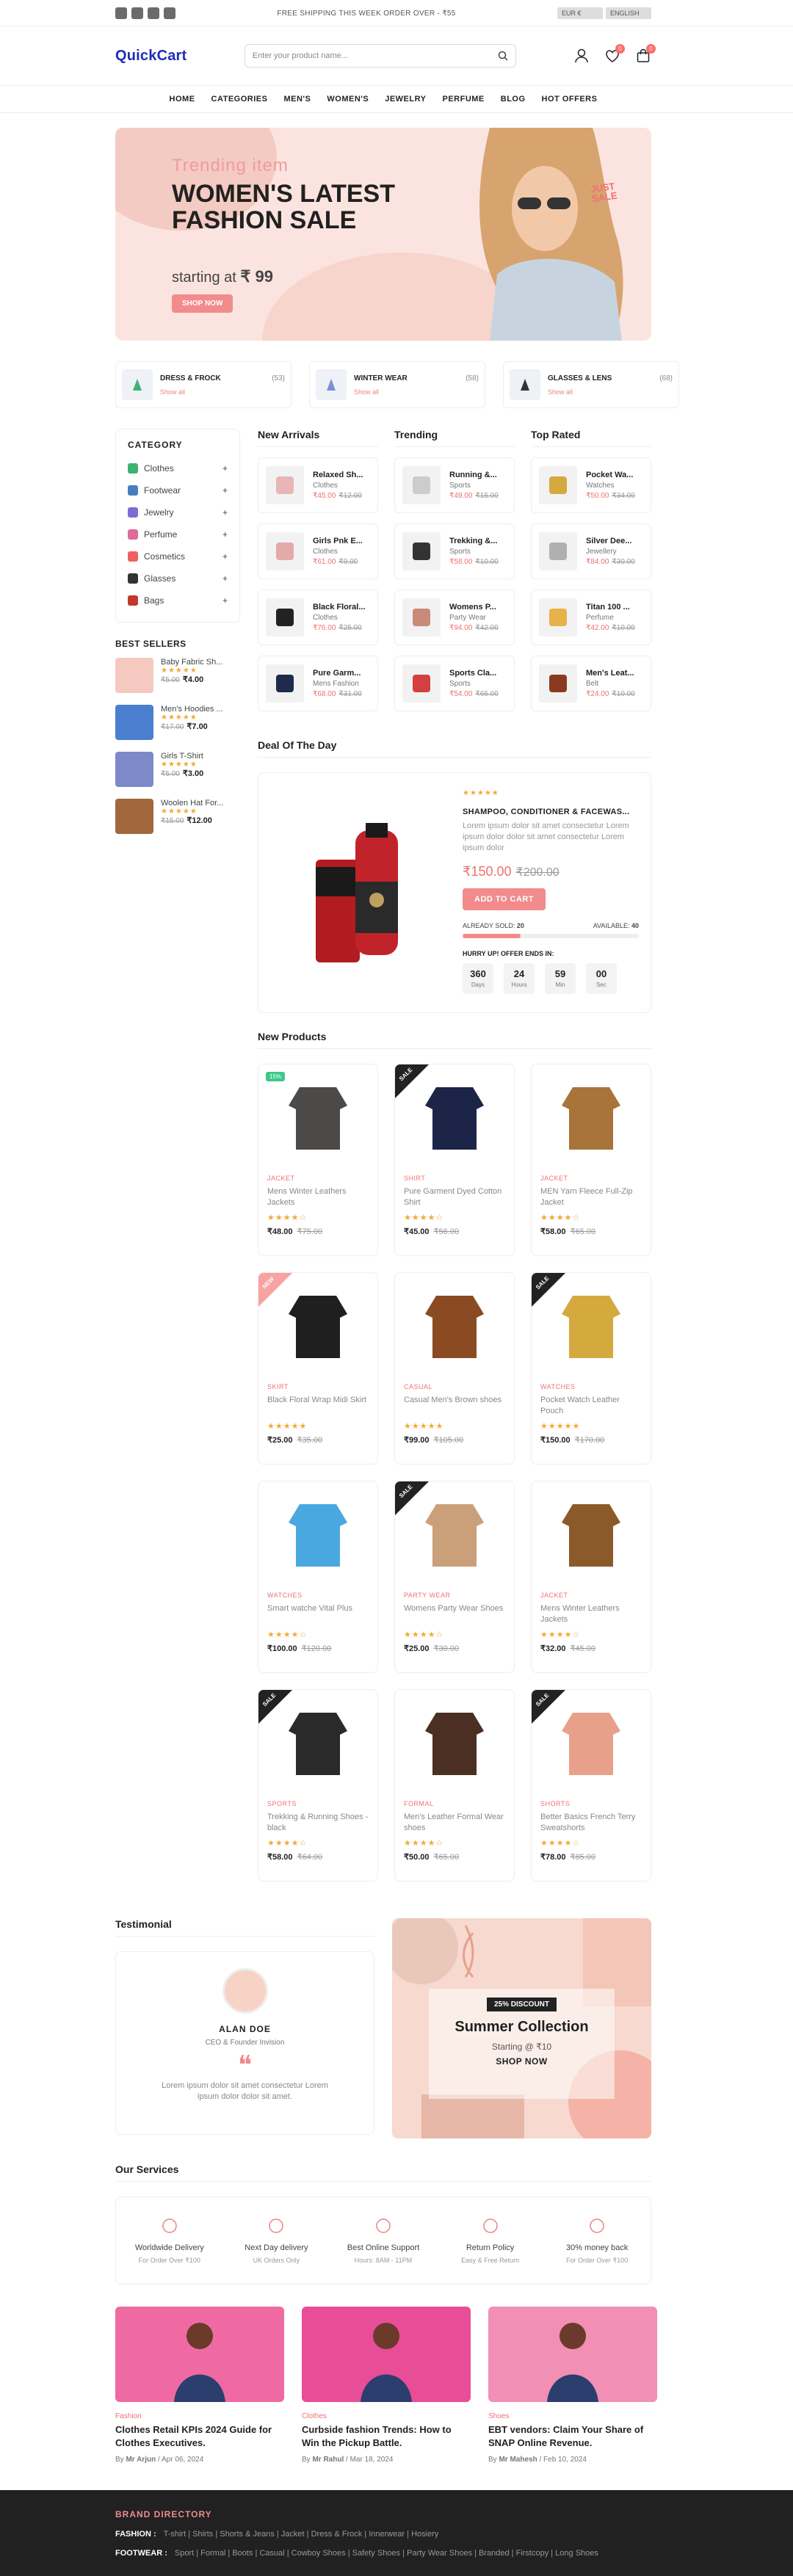  I want to click on best-seller-item: Woolen Hat For... ★★★★★ ₹15.00 ₹12.00, so click(177, 817).